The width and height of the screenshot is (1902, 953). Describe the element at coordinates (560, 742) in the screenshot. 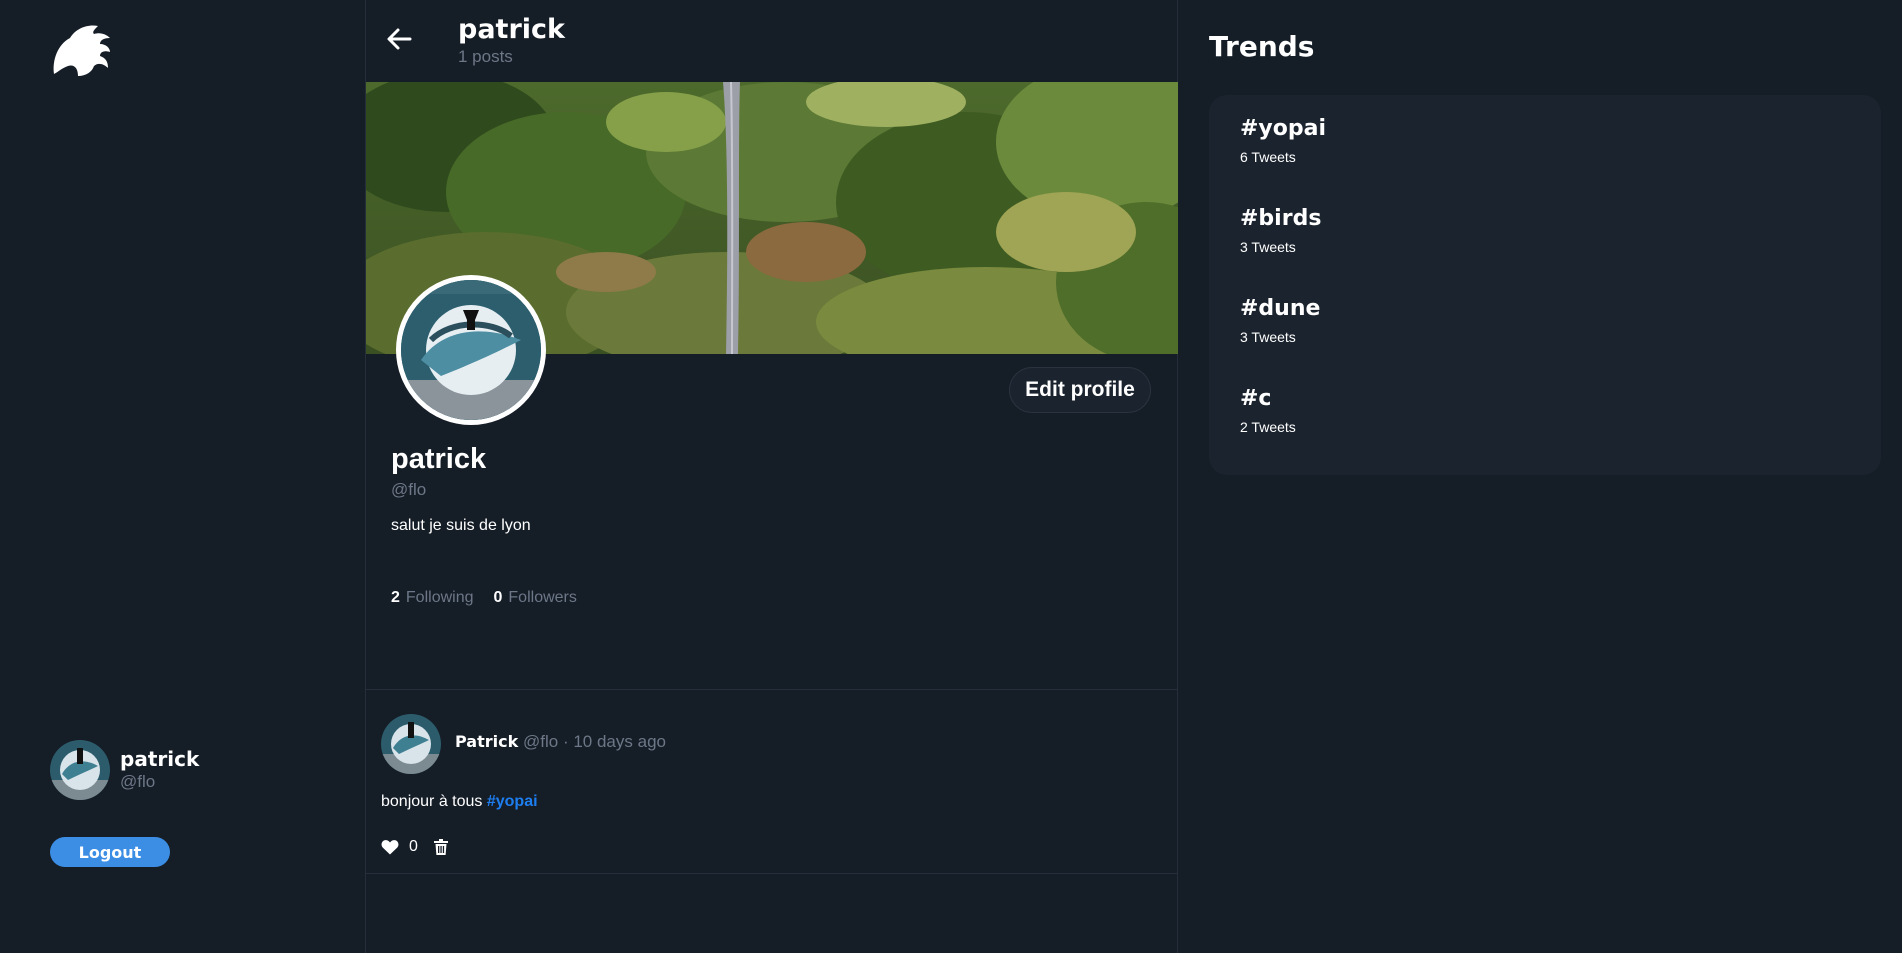

I see `post-header: Patrick @flo · 10 days ago` at that location.